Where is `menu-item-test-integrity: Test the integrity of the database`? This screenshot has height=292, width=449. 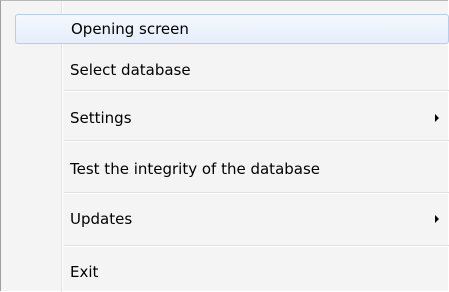
menu-item-test-integrity: Test the integrity of the database is located at coordinates (232, 169).